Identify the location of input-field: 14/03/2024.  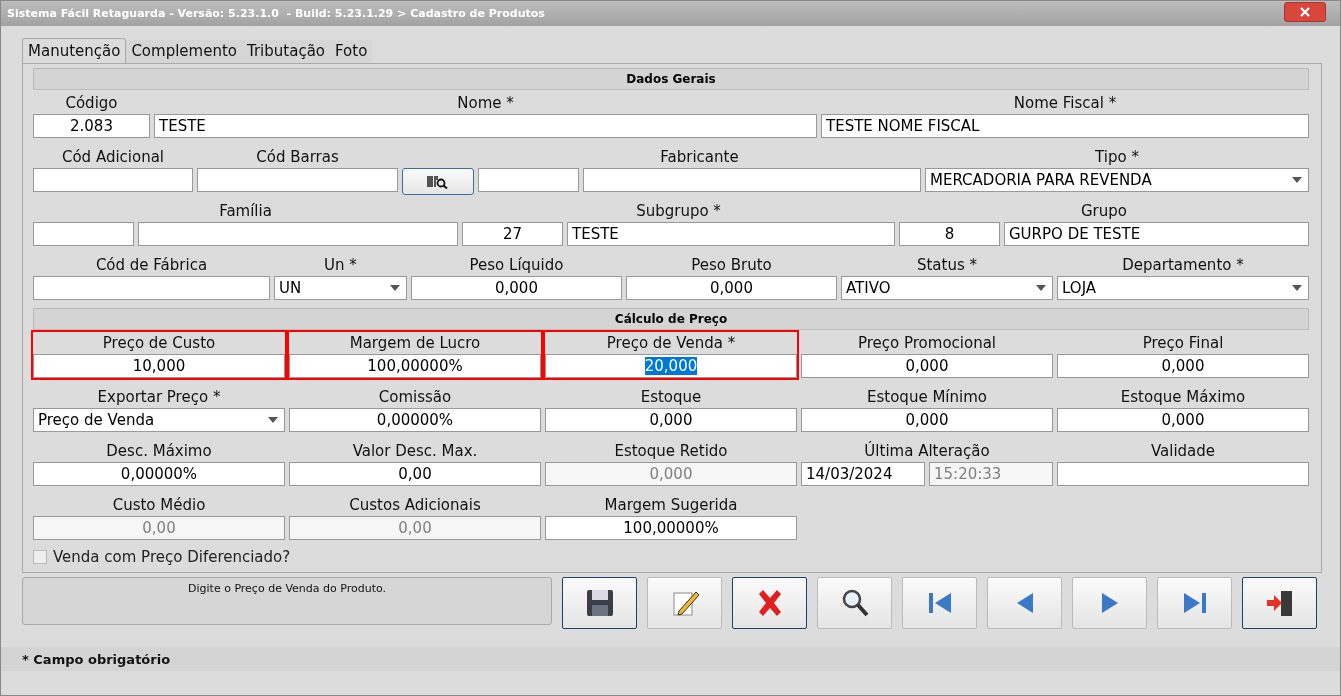
(863, 474).